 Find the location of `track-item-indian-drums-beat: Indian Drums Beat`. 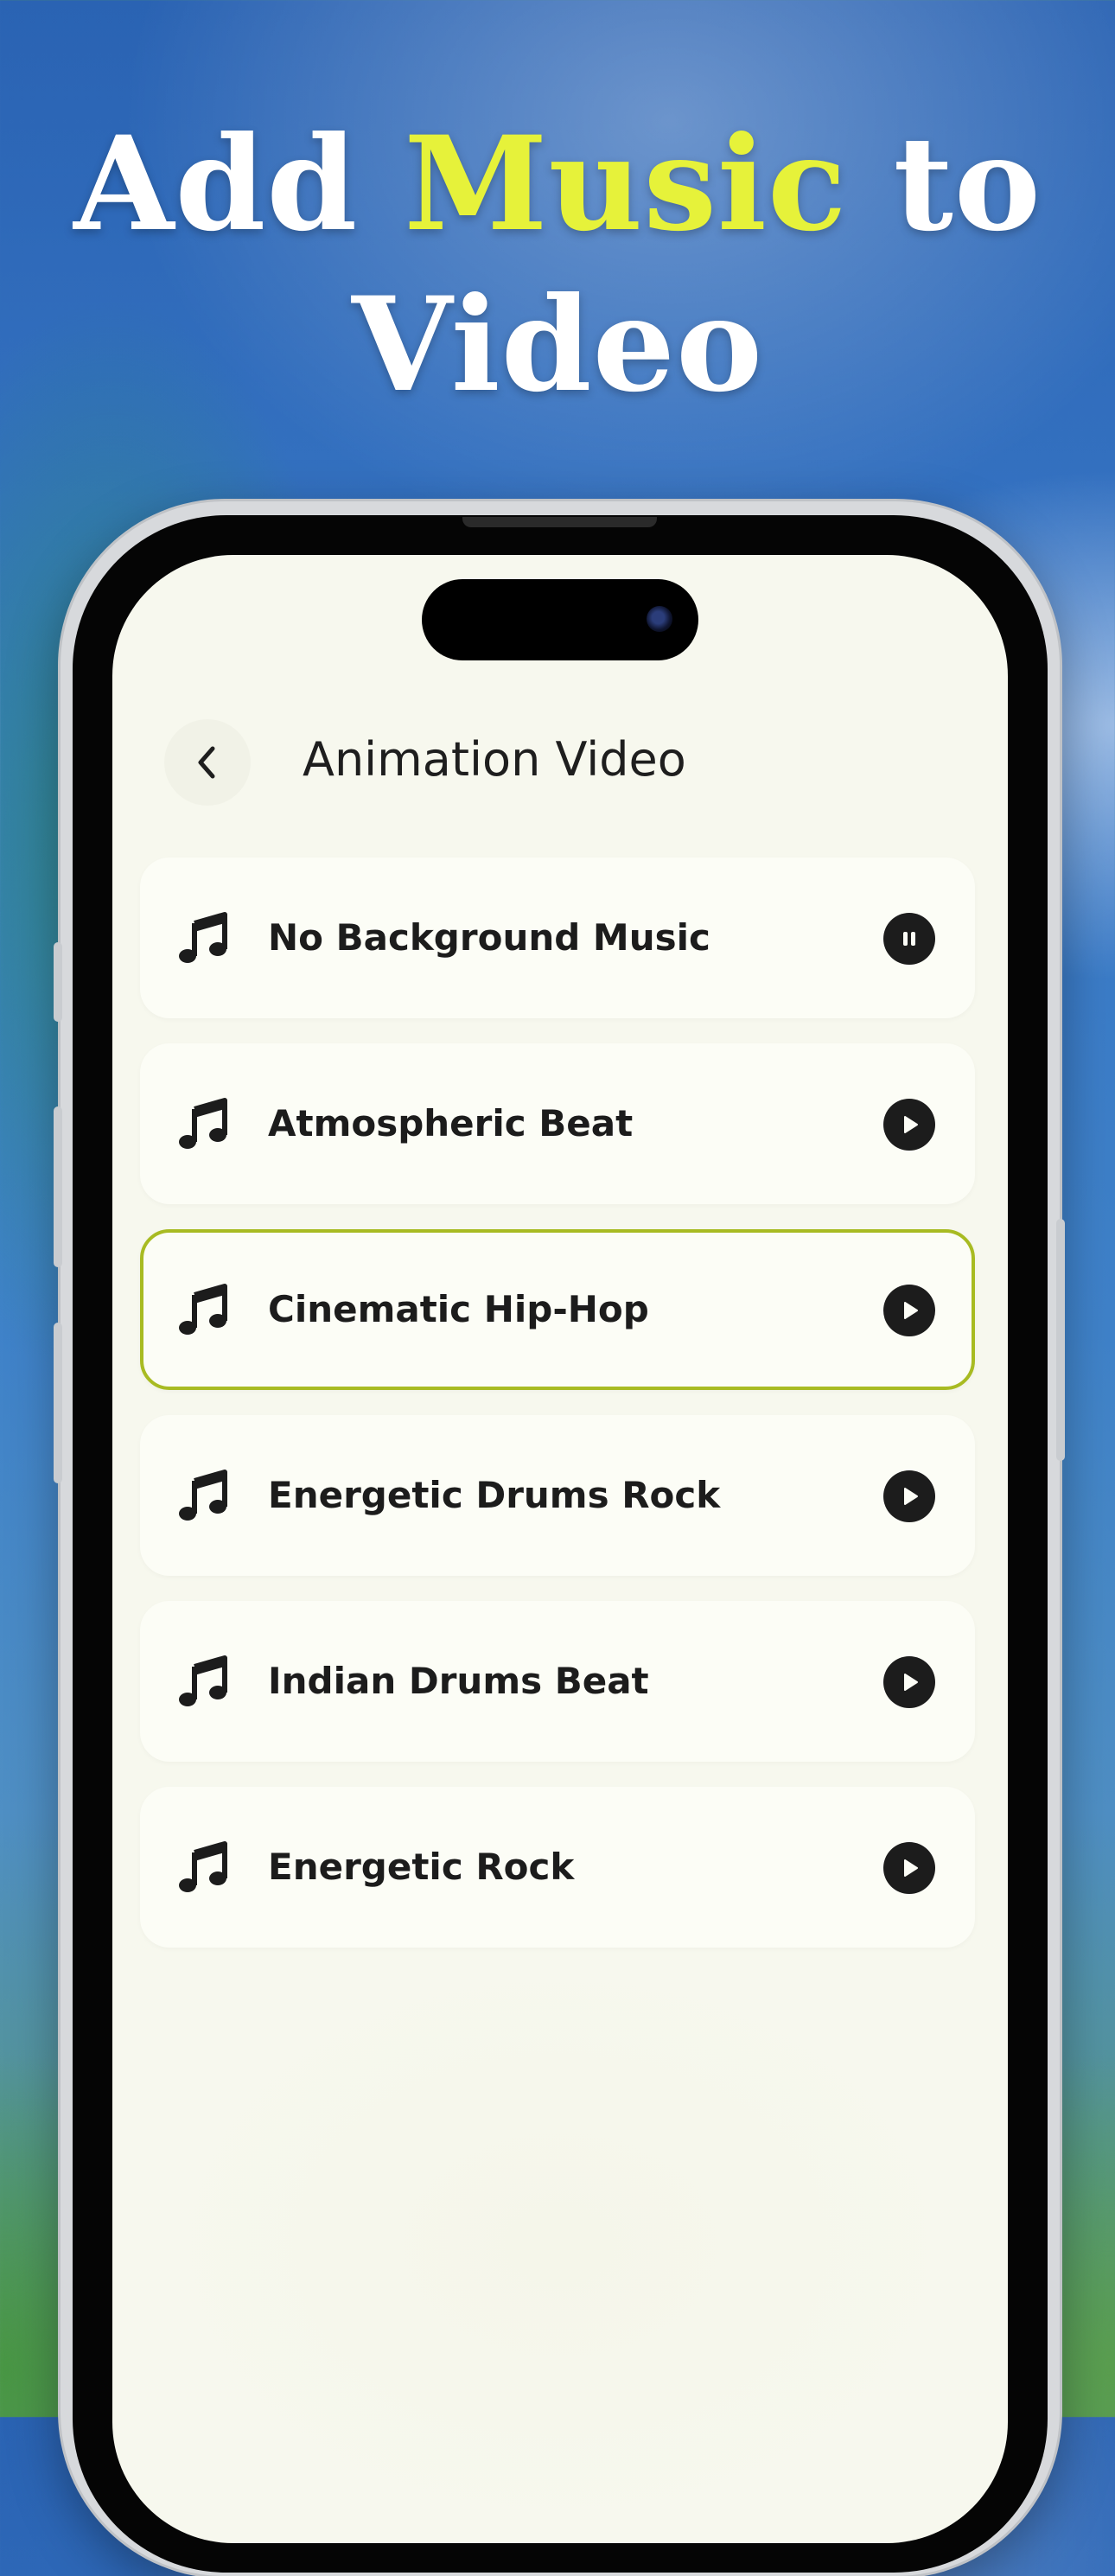

track-item-indian-drums-beat: Indian Drums Beat is located at coordinates (557, 1681).